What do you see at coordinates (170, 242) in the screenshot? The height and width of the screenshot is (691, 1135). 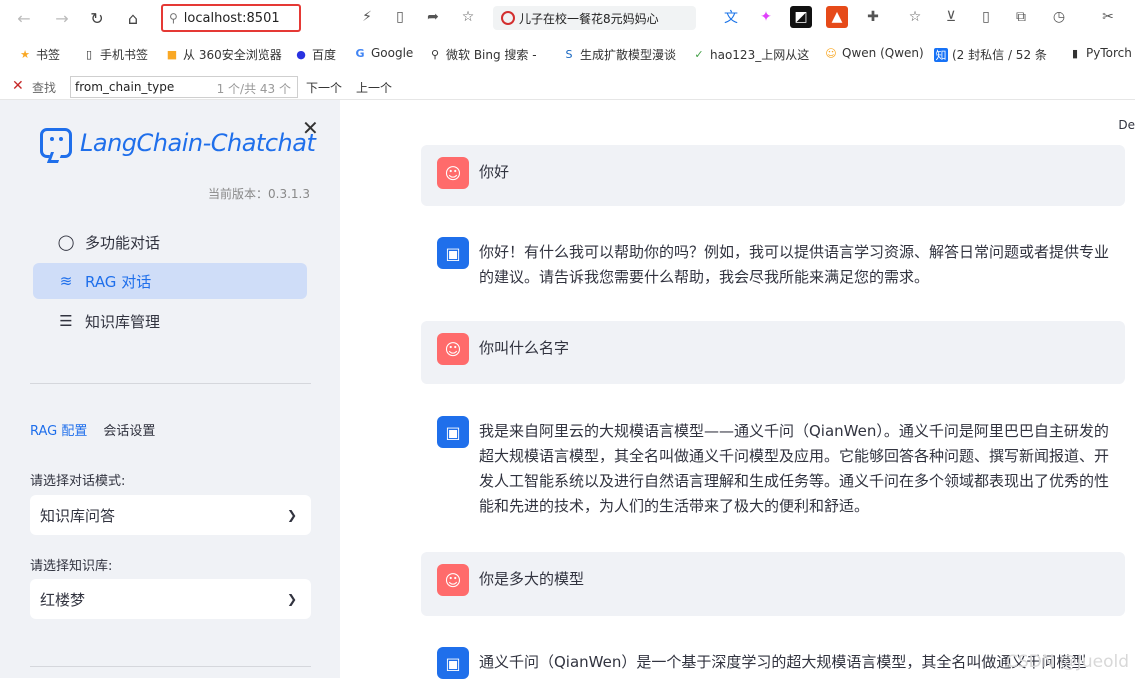 I see `menu-item-multi-chat: ◯ 多功能对话` at bounding box center [170, 242].